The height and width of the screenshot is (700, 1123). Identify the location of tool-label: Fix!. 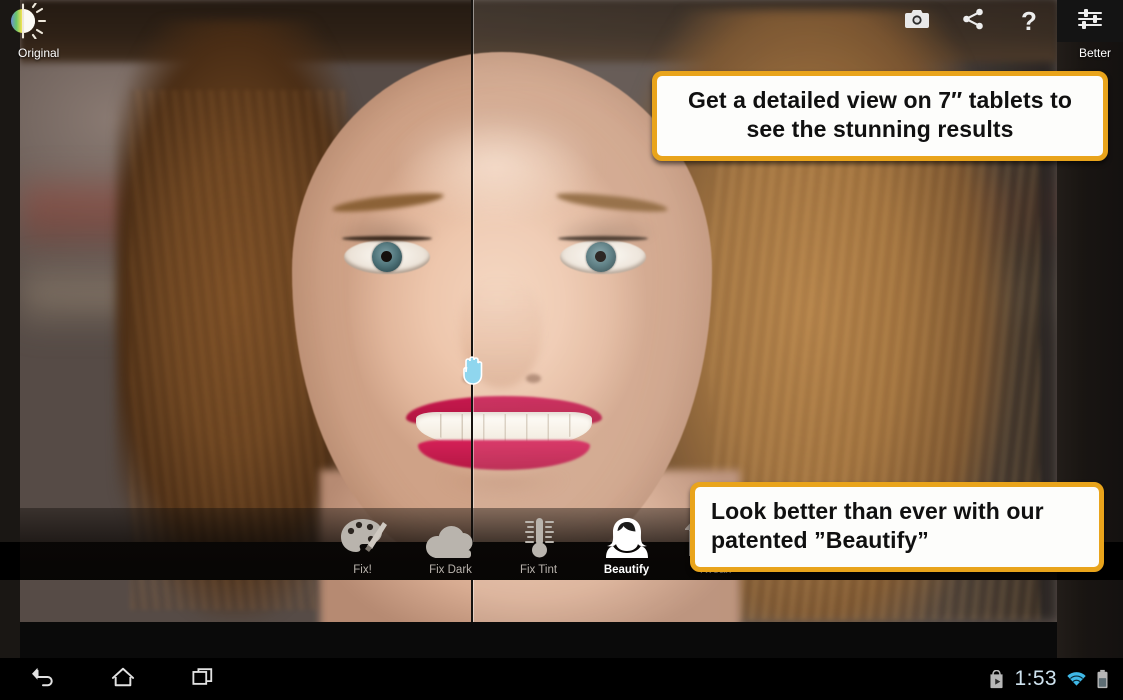
(362, 570).